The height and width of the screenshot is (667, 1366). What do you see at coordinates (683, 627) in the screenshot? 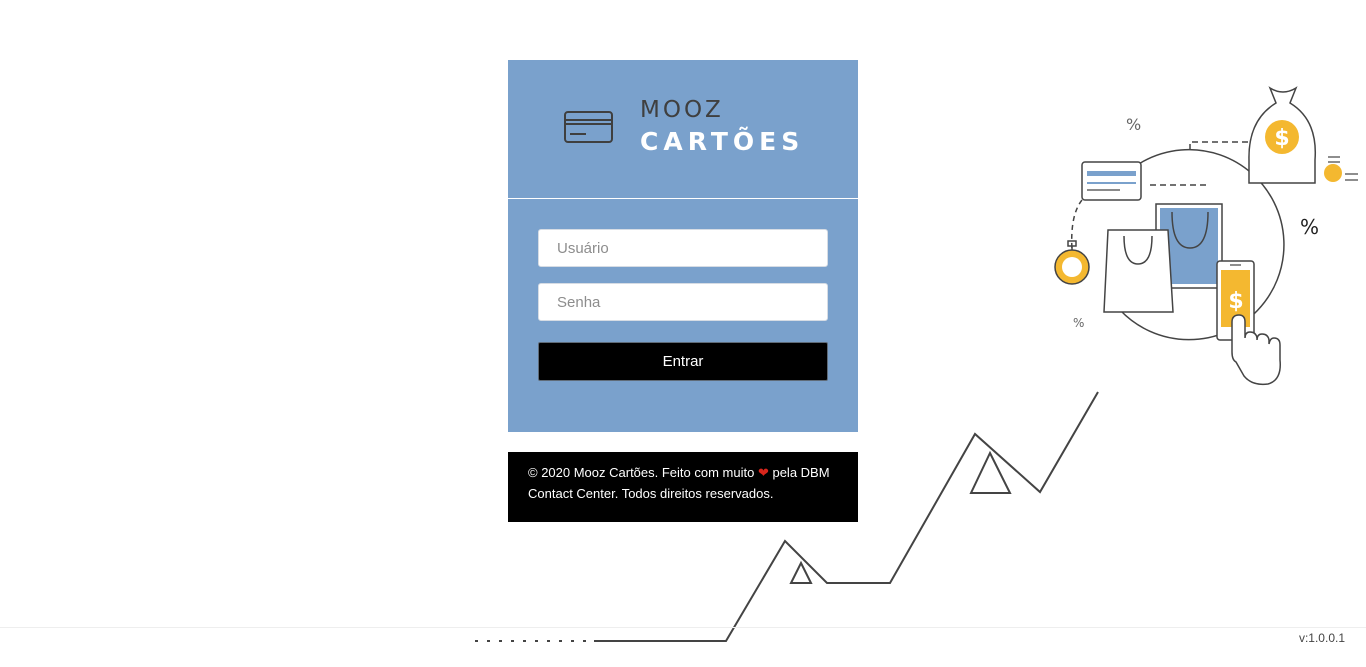
I see `bottom-divider` at bounding box center [683, 627].